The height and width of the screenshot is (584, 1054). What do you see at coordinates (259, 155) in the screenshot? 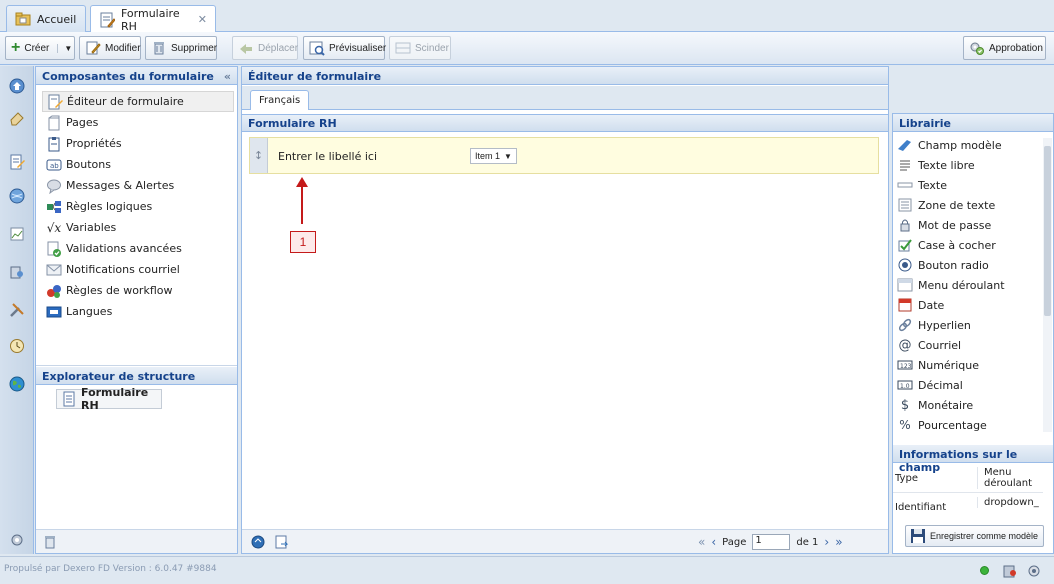
I see `drag-handle-icon: ↕` at bounding box center [259, 155].